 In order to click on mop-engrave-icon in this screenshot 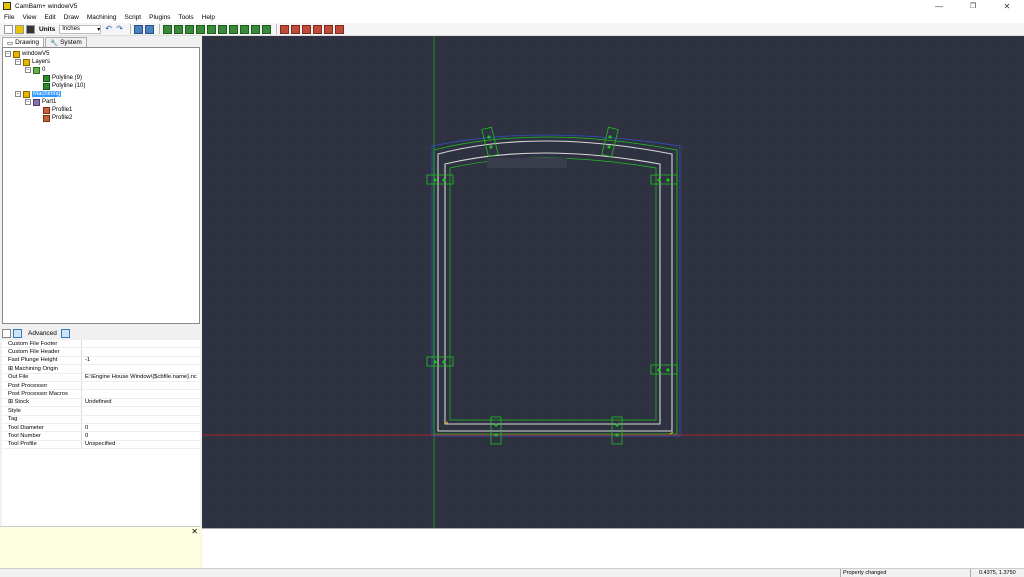, I will do `click(318, 29)`.